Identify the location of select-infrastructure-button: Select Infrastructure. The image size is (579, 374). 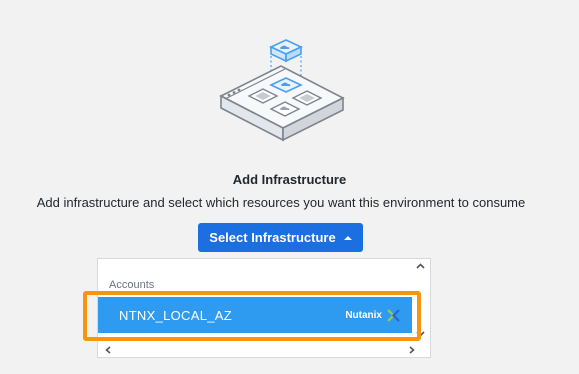
(280, 237).